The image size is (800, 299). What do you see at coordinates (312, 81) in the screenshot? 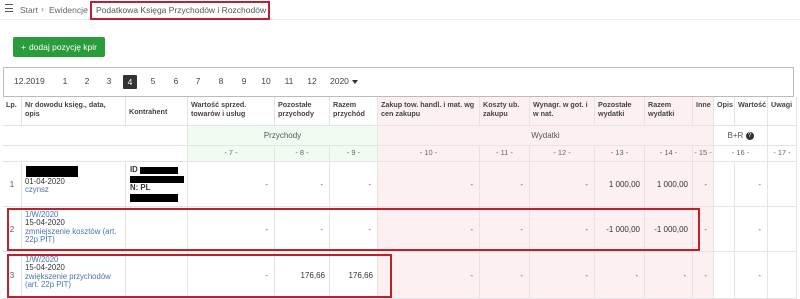
I see `month-12: 12` at bounding box center [312, 81].